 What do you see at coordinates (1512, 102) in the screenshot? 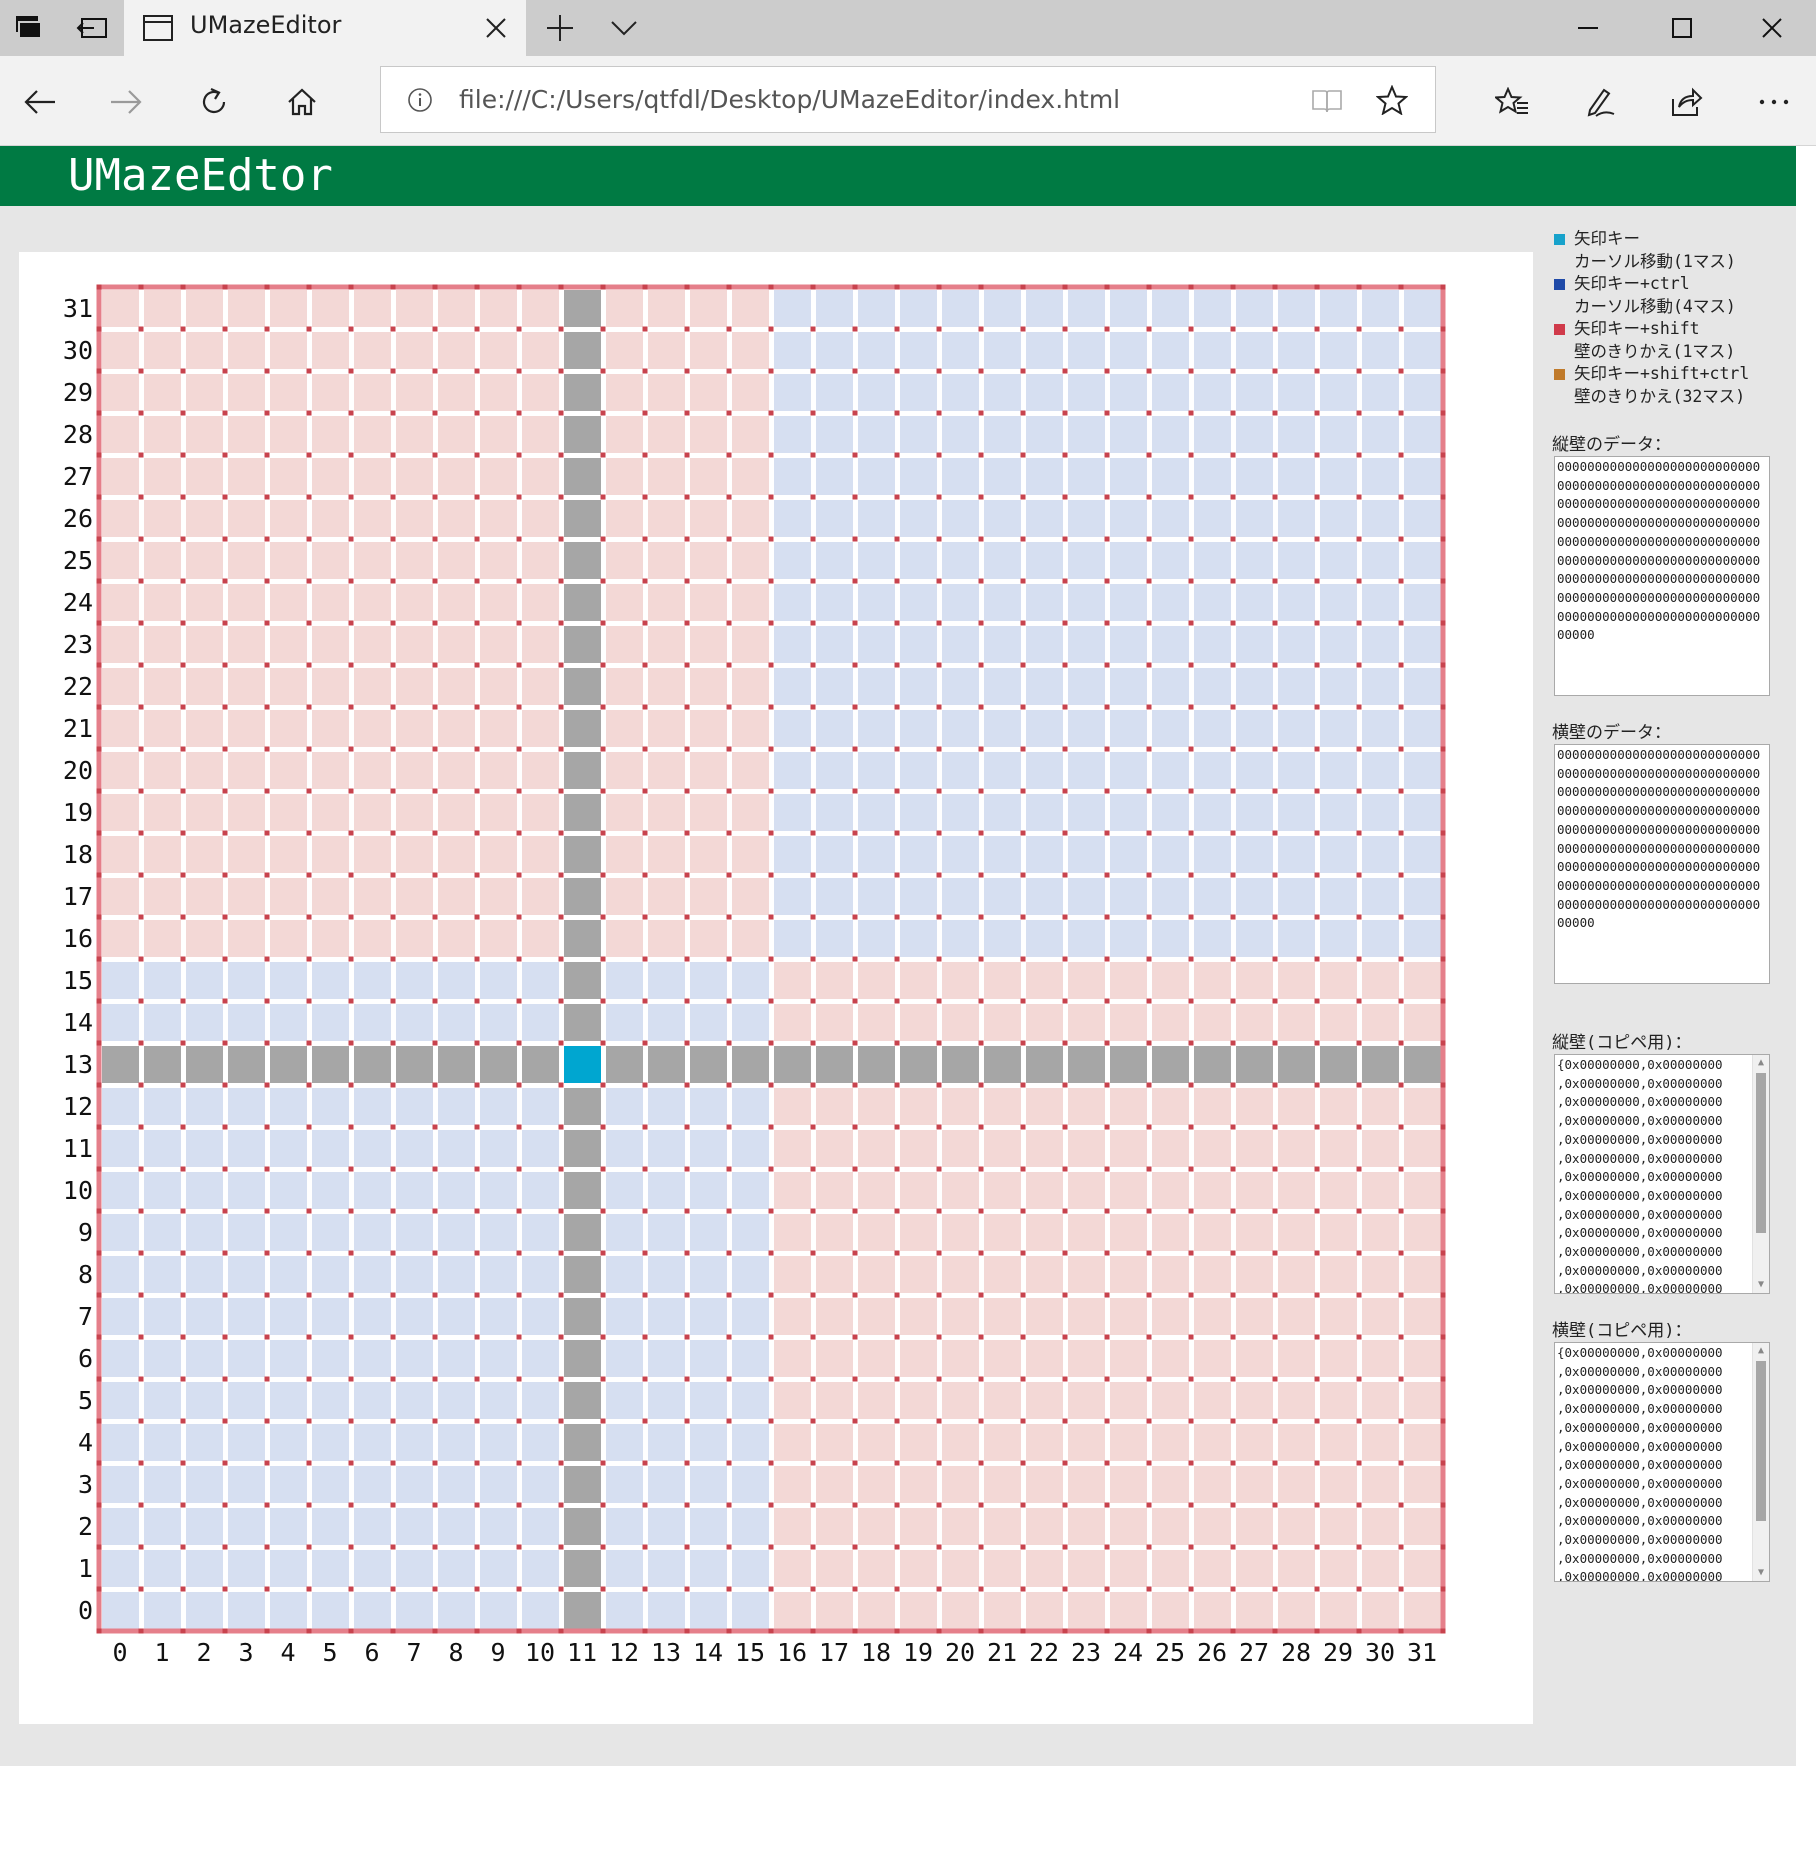
I see `favorites-hub-icon` at bounding box center [1512, 102].